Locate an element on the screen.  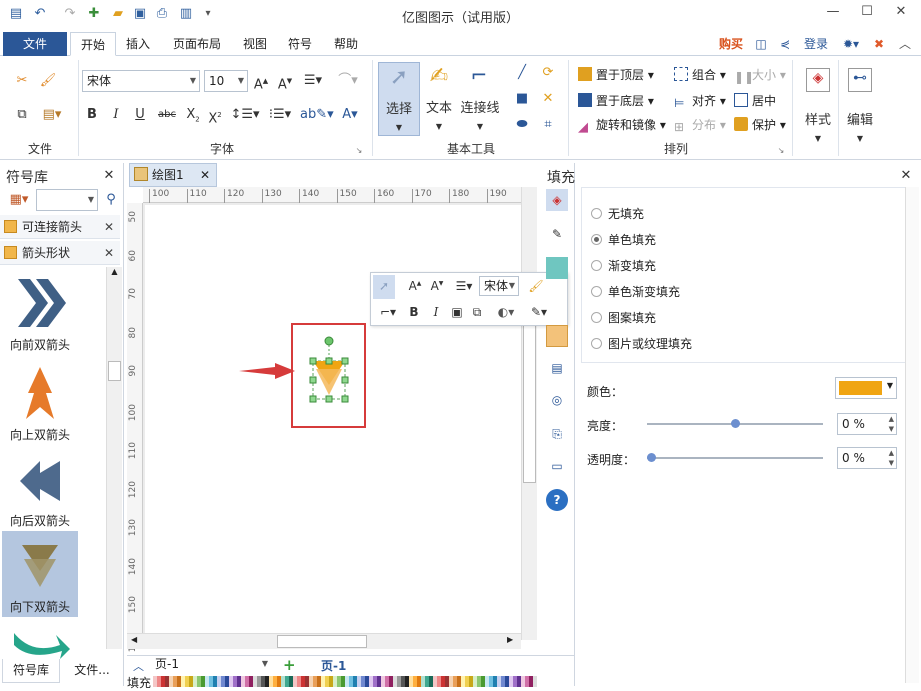
crop-icon: ⌗ is located at coordinates (548, 125).